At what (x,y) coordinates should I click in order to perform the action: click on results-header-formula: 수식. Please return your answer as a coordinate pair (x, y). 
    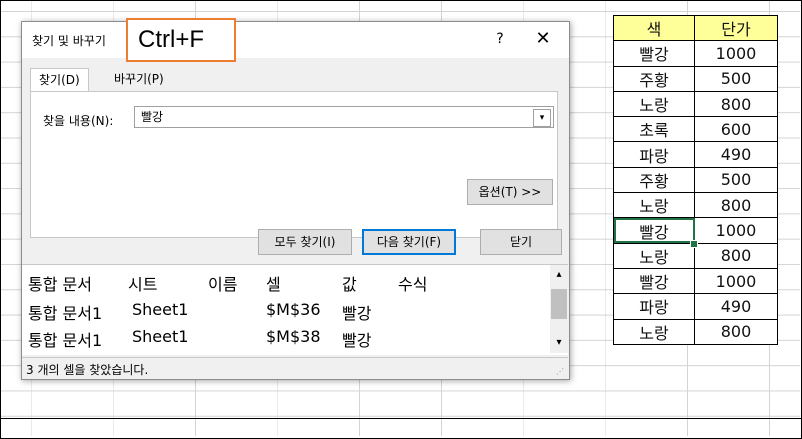
    Looking at the image, I should click on (412, 283).